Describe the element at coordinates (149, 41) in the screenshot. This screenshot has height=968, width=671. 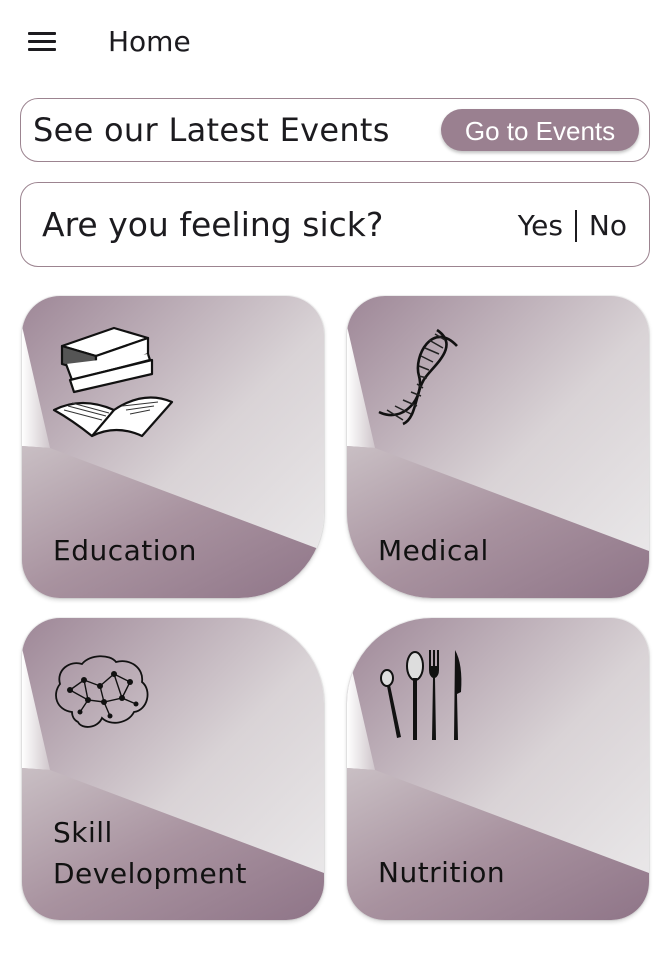
I see `page-title: Home` at that location.